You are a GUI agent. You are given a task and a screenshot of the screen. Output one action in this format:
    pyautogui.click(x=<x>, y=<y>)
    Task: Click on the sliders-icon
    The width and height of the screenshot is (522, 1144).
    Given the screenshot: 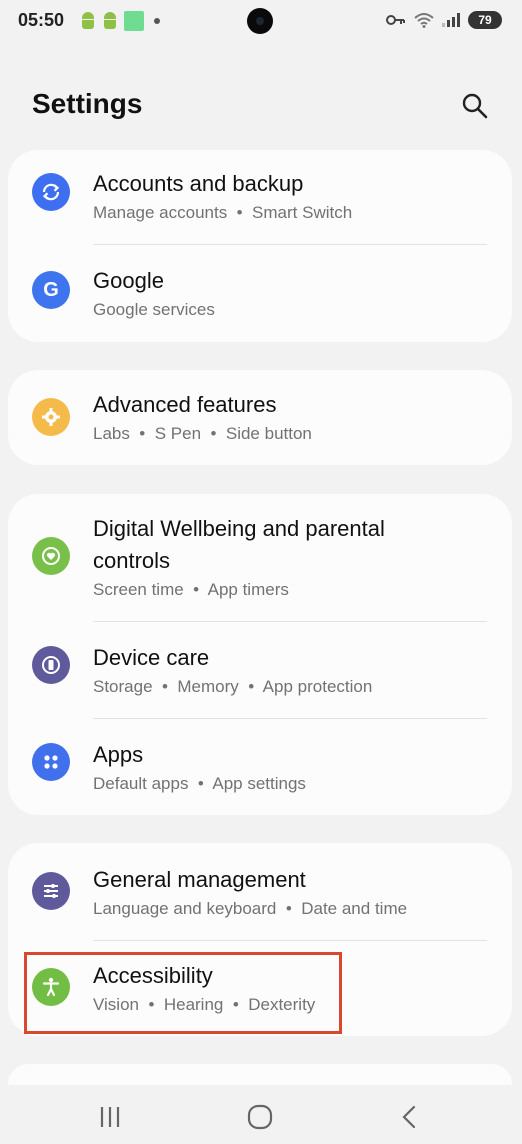 What is the action you would take?
    pyautogui.click(x=51, y=891)
    